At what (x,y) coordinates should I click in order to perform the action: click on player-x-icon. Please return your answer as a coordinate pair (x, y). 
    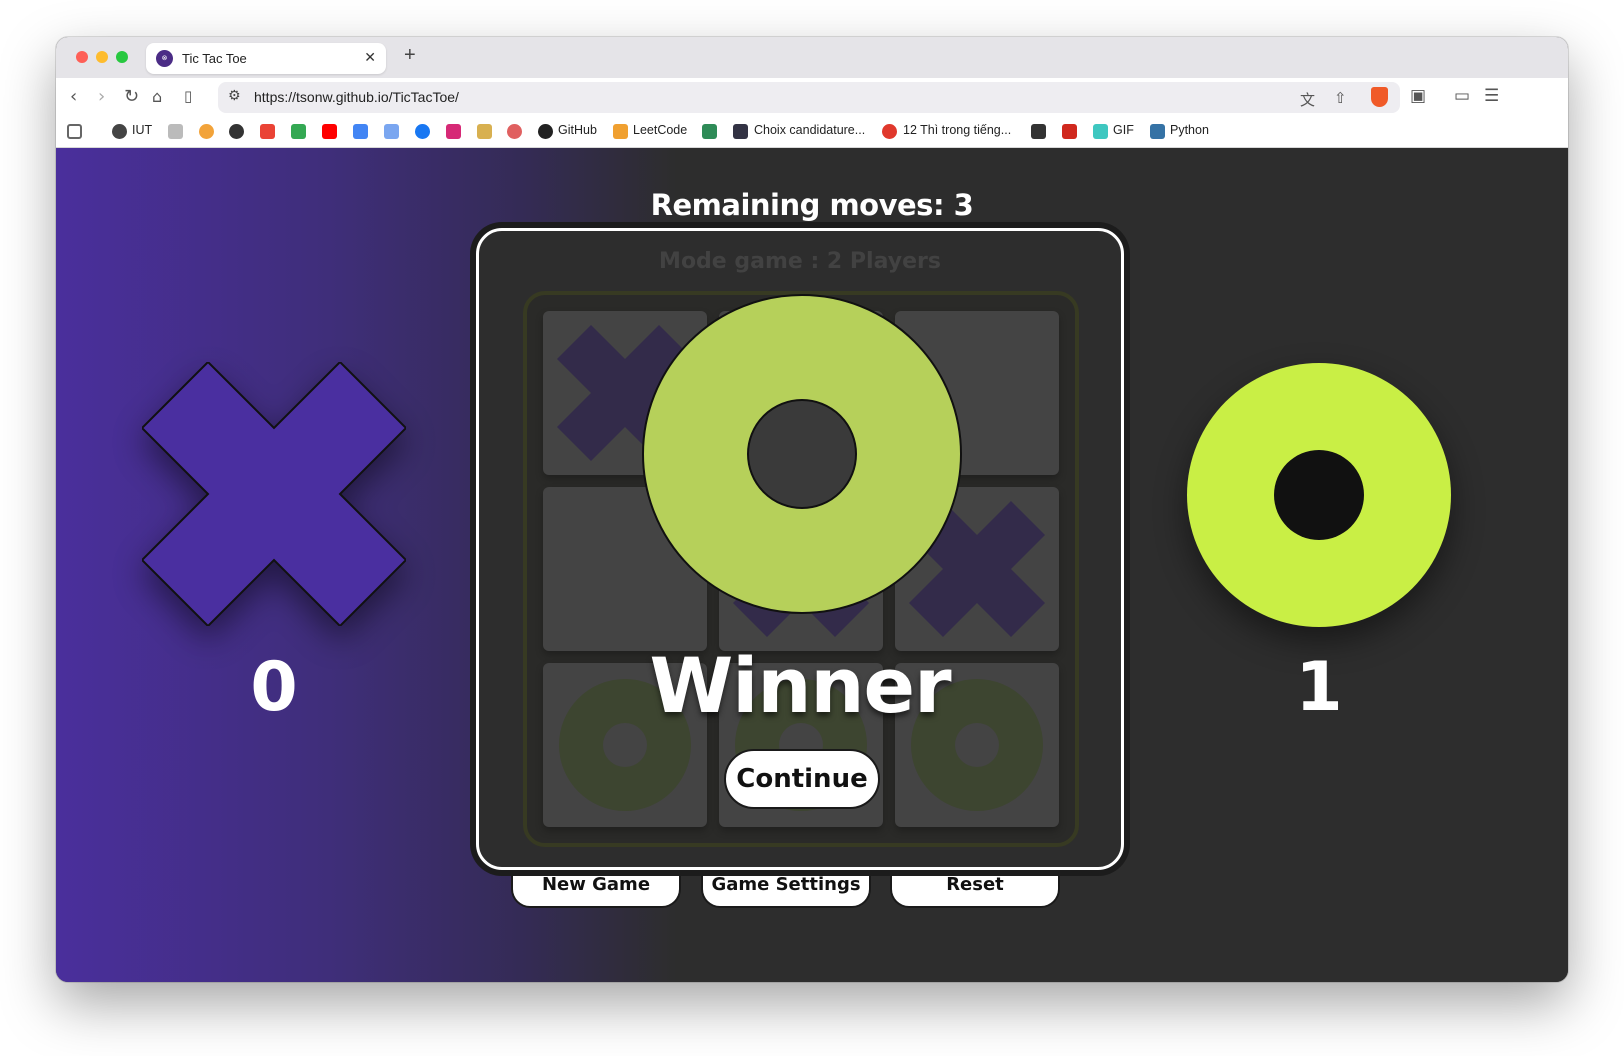
    Looking at the image, I should click on (274, 494).